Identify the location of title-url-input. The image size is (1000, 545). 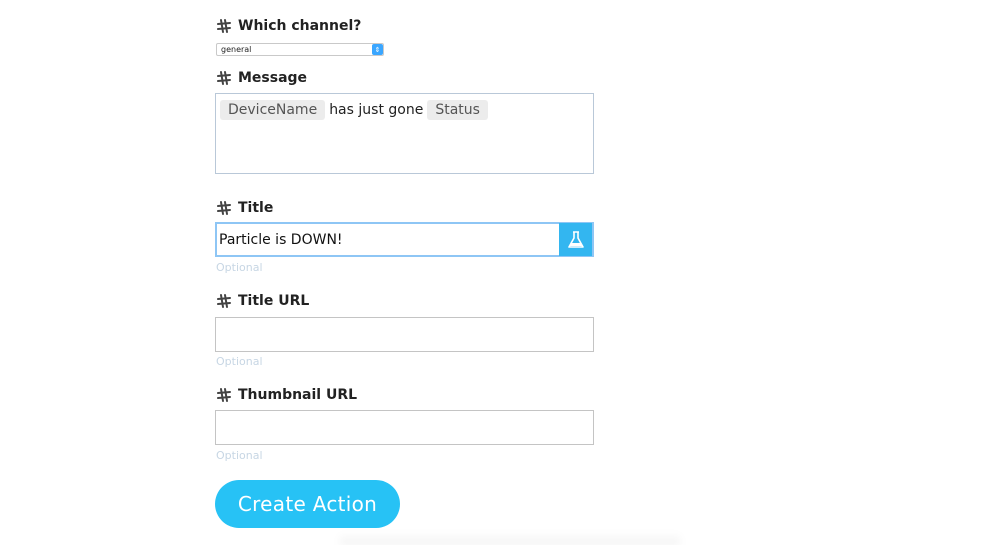
(404, 334).